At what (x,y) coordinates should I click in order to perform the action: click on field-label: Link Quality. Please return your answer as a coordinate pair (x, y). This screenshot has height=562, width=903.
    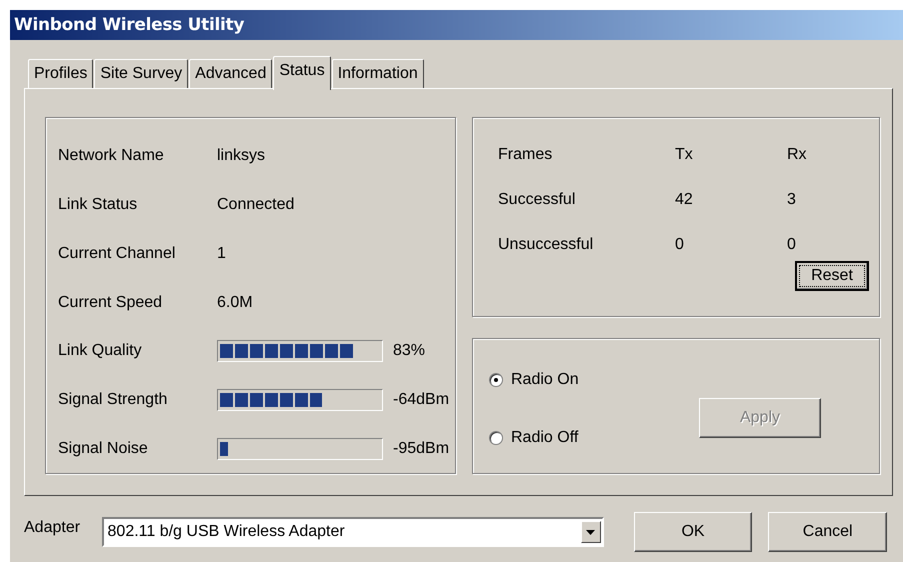
    Looking at the image, I should click on (100, 351).